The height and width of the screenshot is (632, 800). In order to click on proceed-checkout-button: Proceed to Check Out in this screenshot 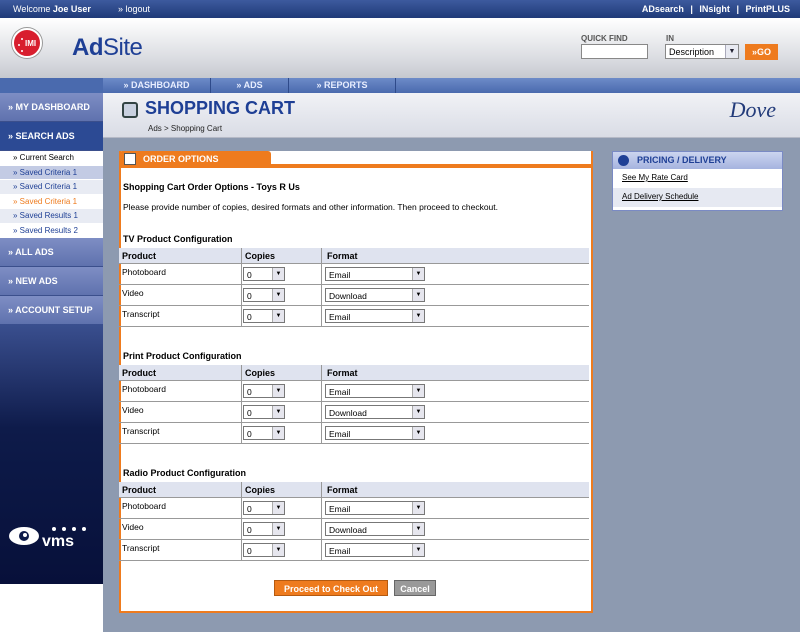, I will do `click(331, 588)`.